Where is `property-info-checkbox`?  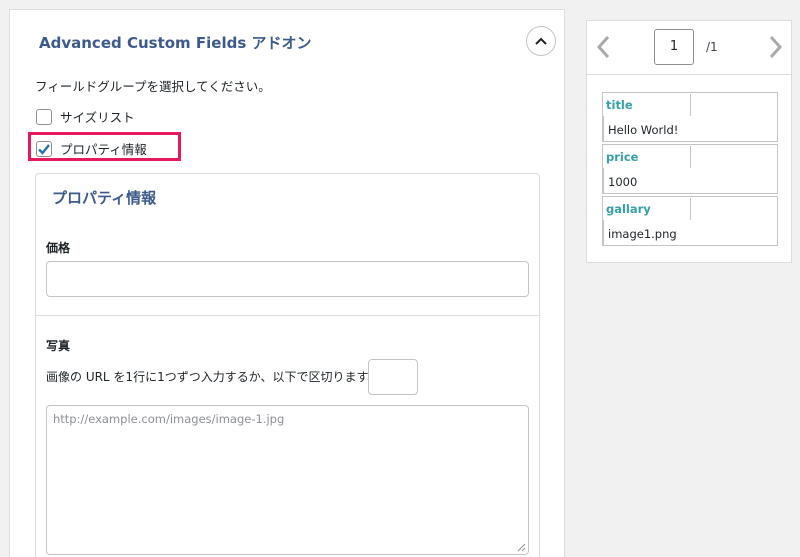 property-info-checkbox is located at coordinates (44, 148).